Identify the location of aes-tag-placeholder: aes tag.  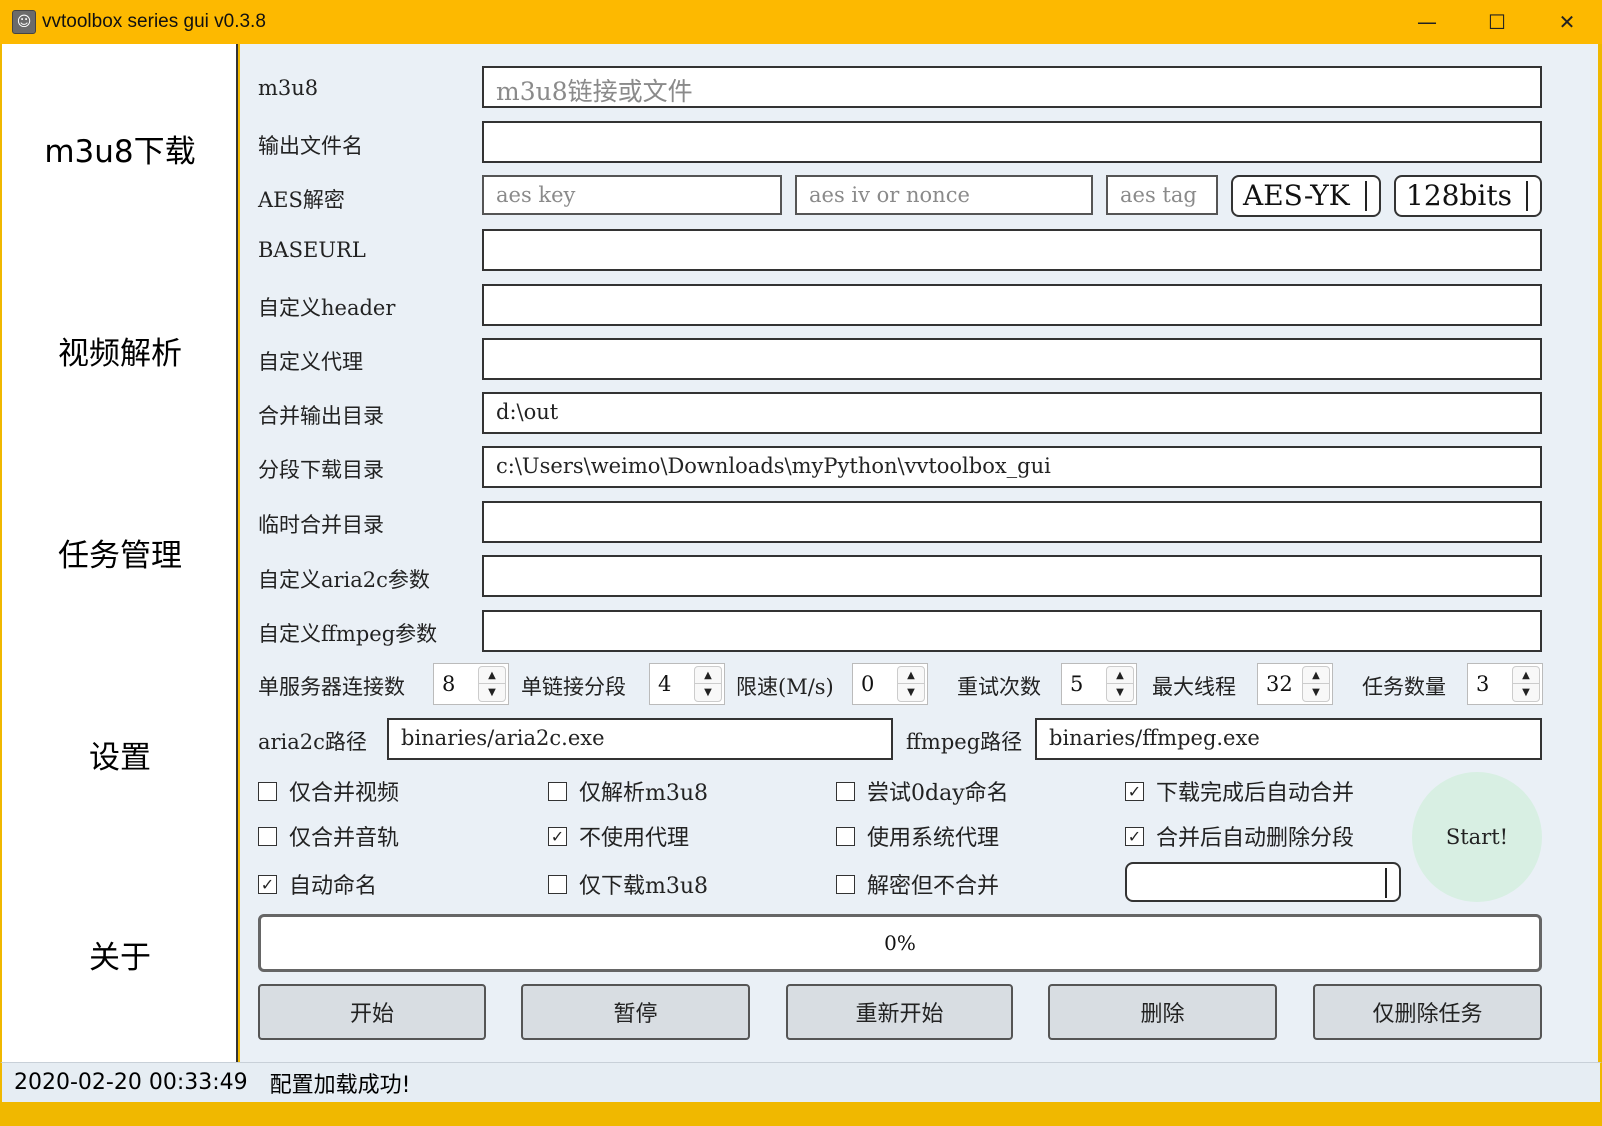
(1158, 195).